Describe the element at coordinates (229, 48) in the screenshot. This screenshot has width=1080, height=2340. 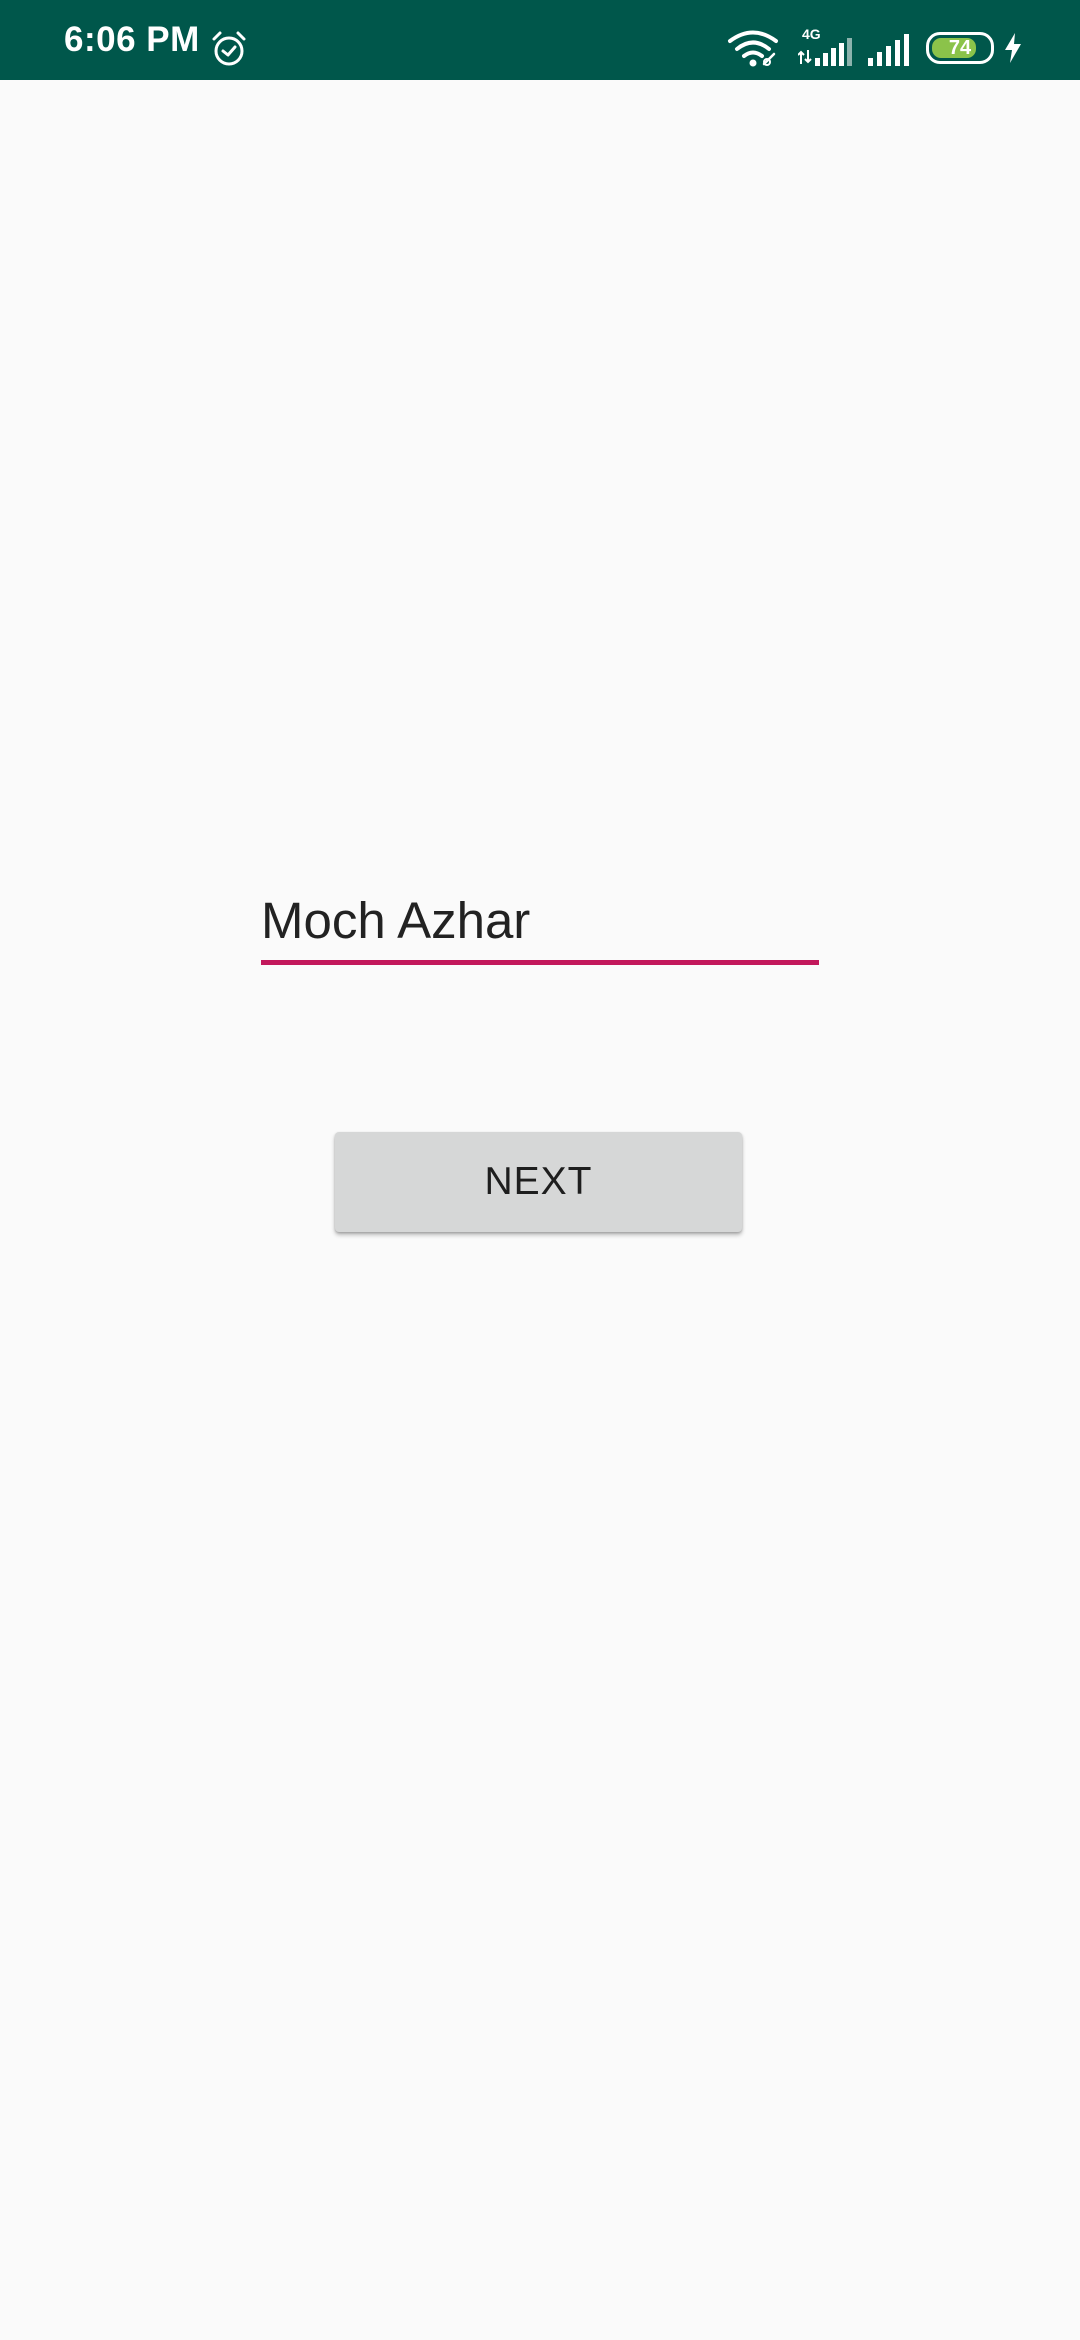
I see `alarm-icon` at that location.